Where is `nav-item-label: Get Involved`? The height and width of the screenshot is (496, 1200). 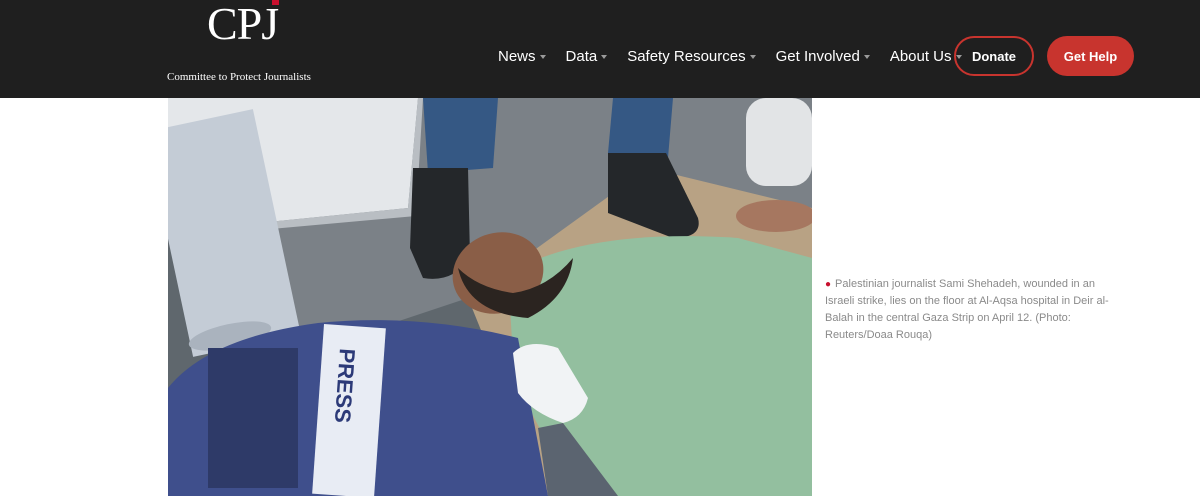
nav-item-label: Get Involved is located at coordinates (817, 56).